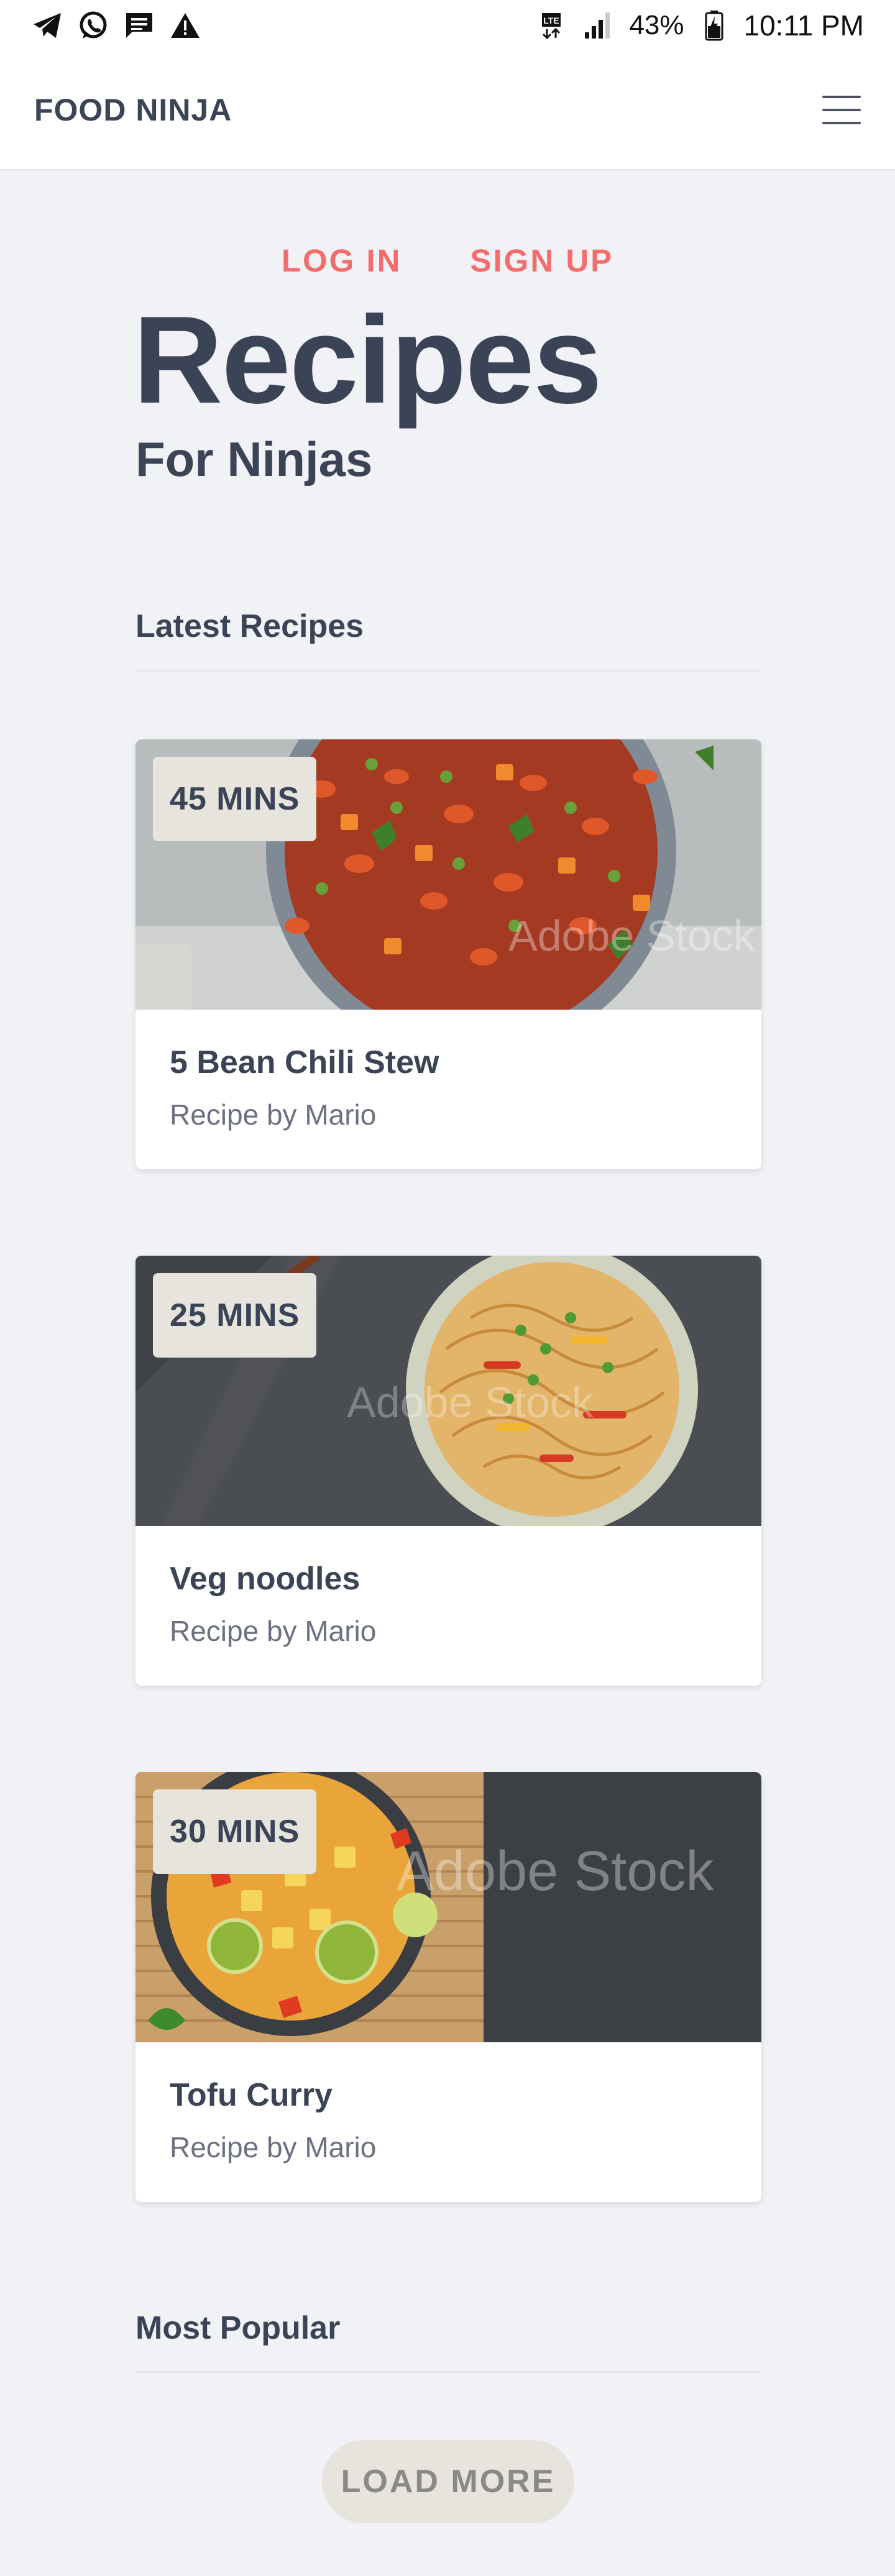 This screenshot has width=895, height=2576. I want to click on status-left-icons, so click(116, 25).